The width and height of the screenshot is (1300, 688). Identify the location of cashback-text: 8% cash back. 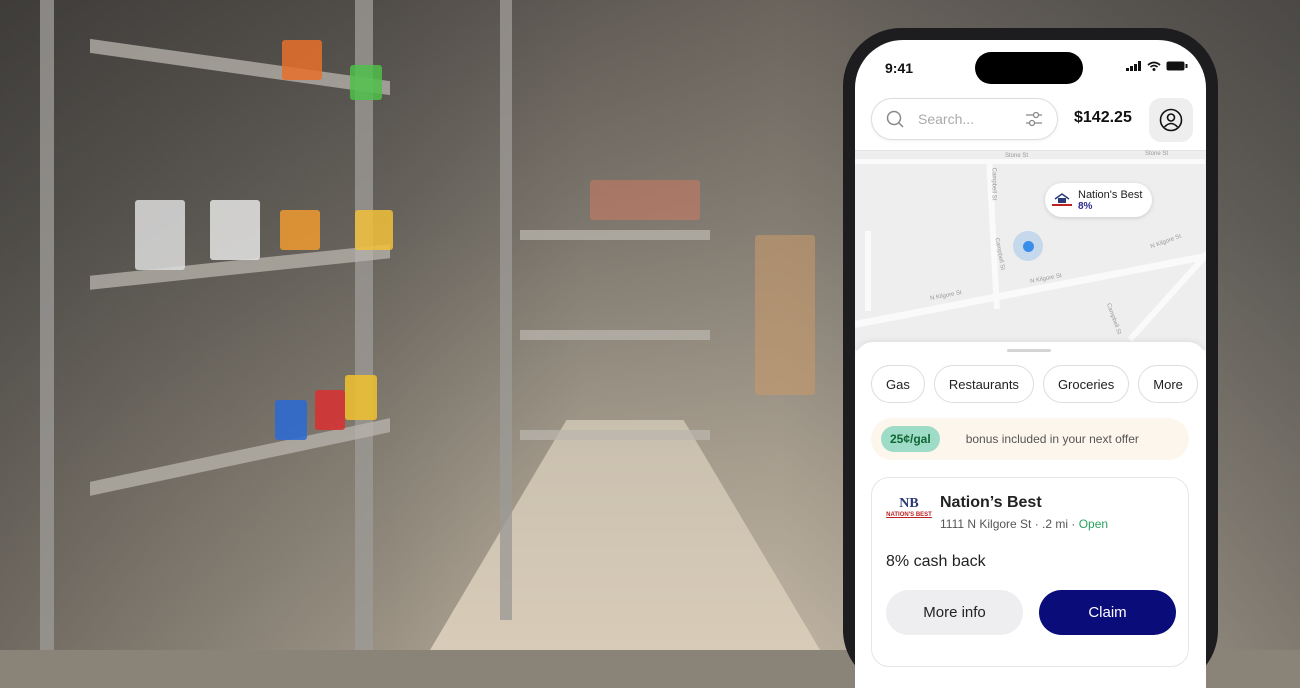
(936, 561).